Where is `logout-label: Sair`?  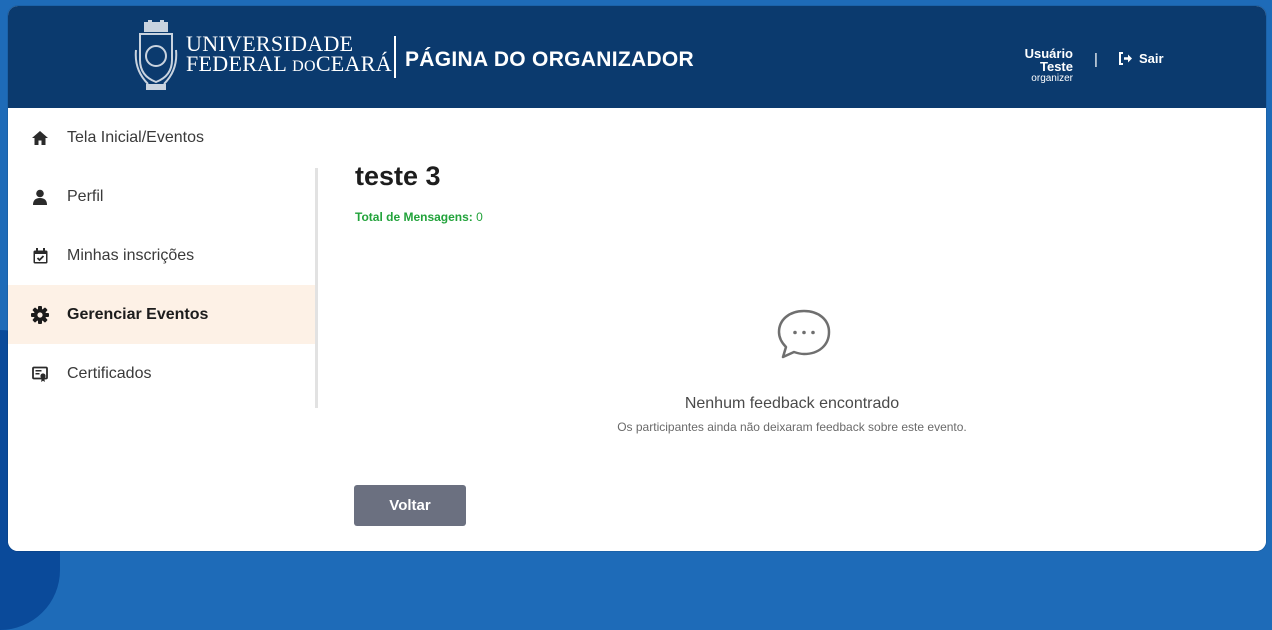
logout-label: Sair is located at coordinates (1151, 58).